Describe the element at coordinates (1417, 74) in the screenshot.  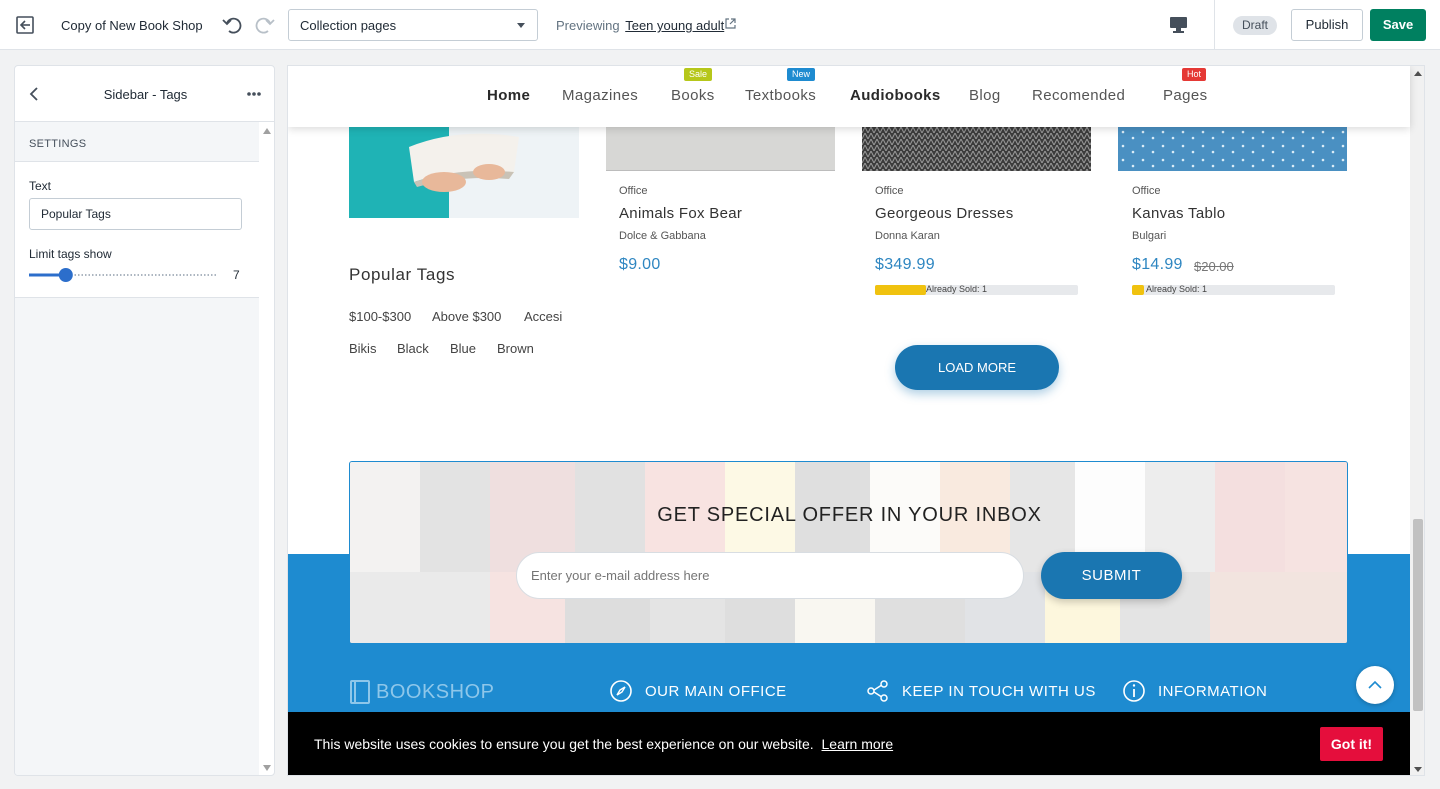
I see `scroll-up-icon` at that location.